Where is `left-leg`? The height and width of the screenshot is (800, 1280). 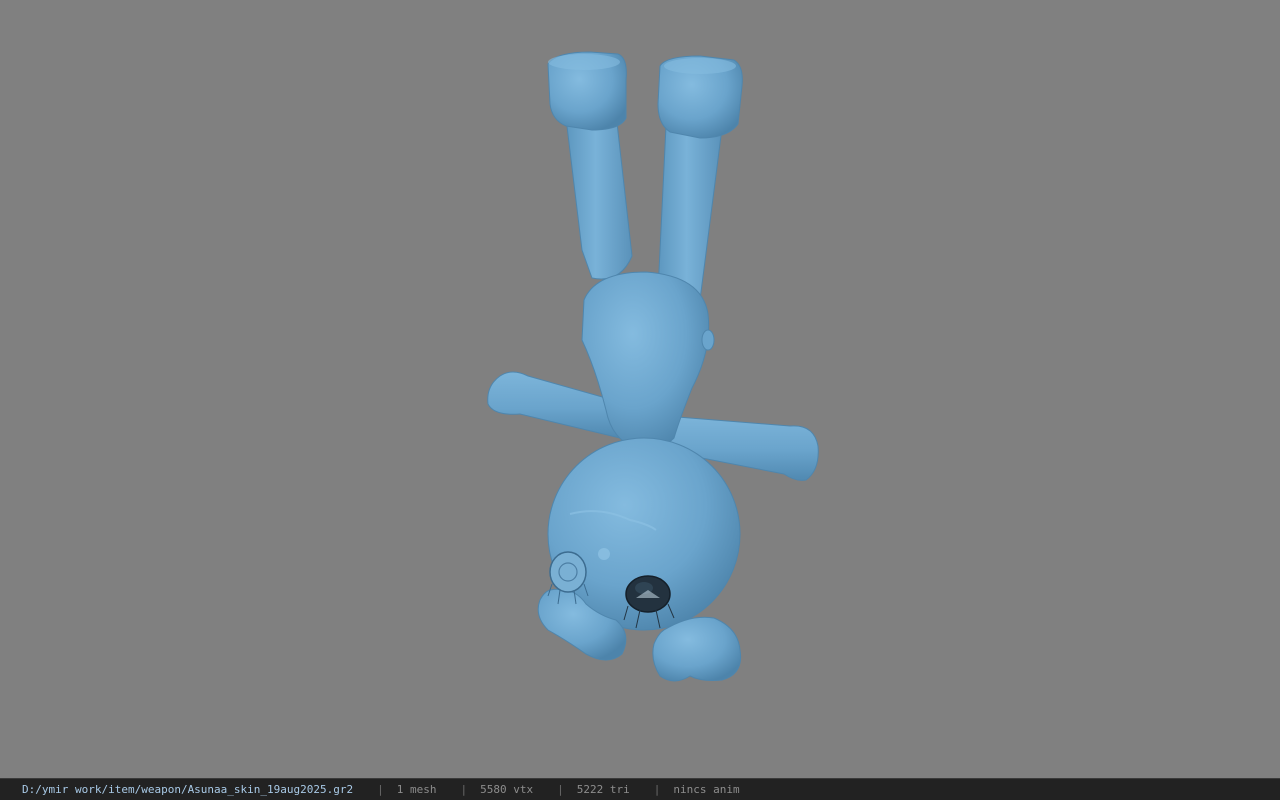 left-leg is located at coordinates (590, 165).